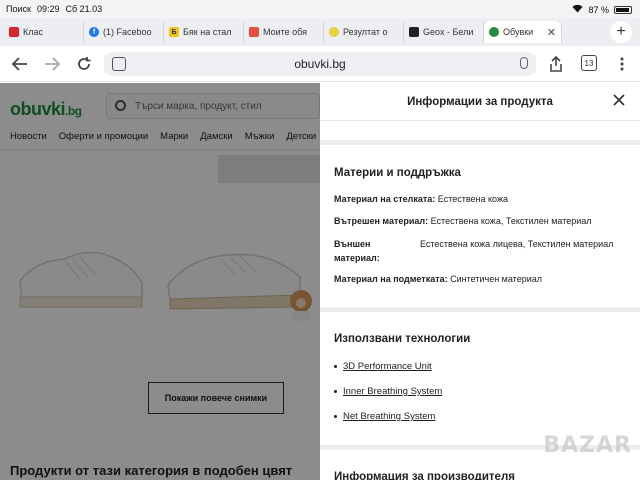 The image size is (640, 480). What do you see at coordinates (619, 100) in the screenshot?
I see `close-icon` at bounding box center [619, 100].